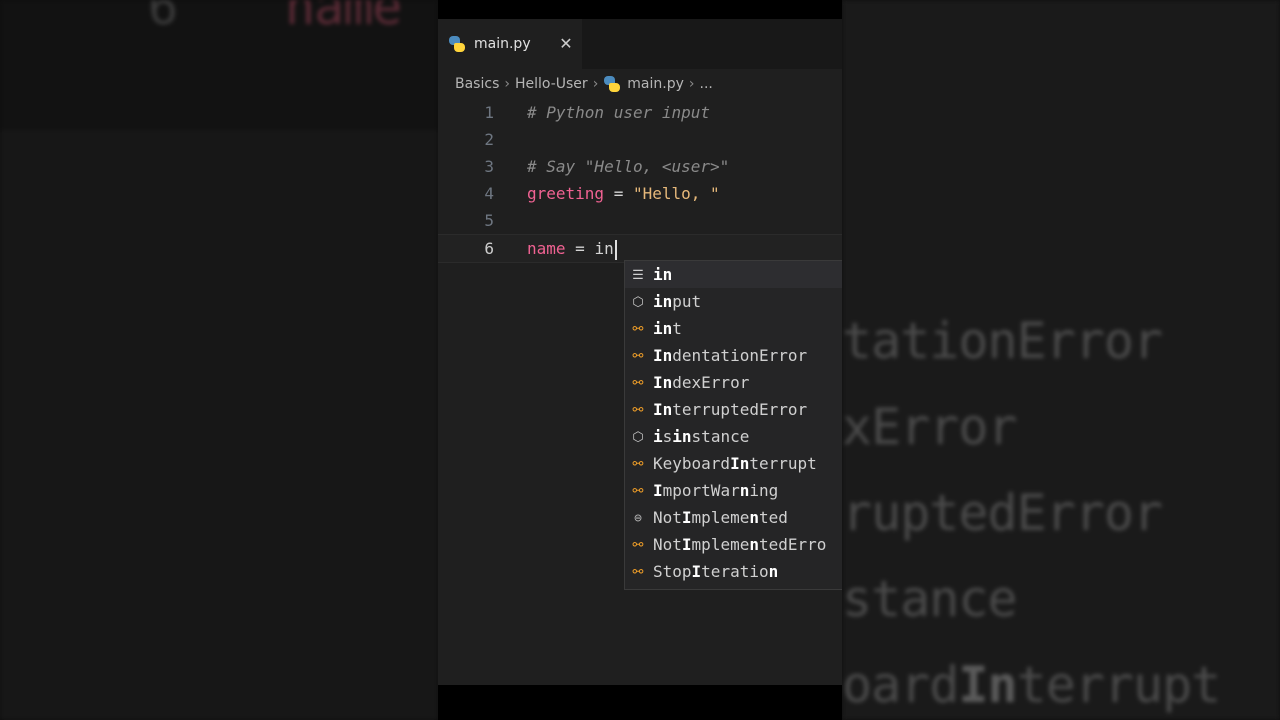 The image size is (1280, 720). What do you see at coordinates (489, 220) in the screenshot?
I see `line-number: 5` at bounding box center [489, 220].